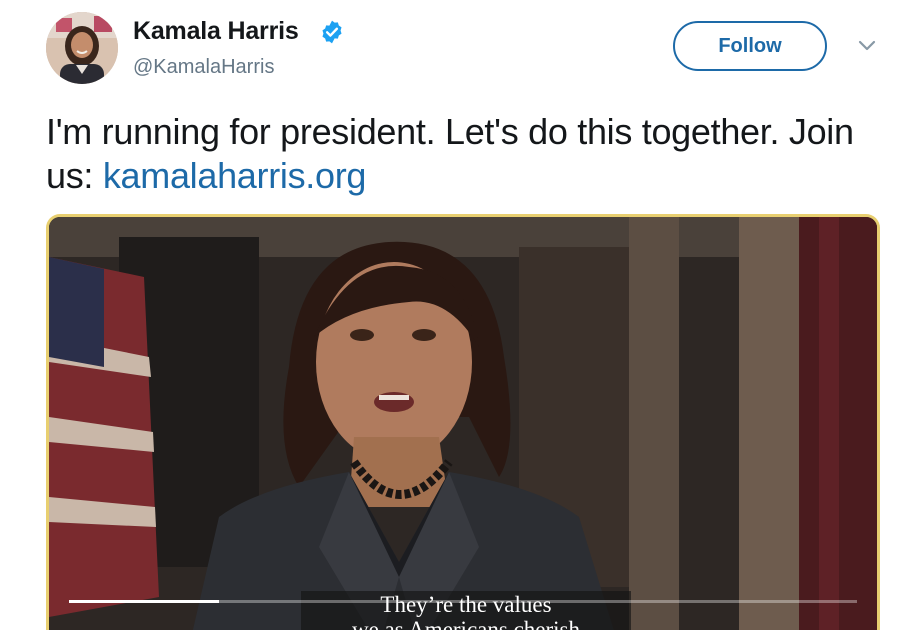 Image resolution: width=923 pixels, height=630 pixels. Describe the element at coordinates (867, 46) in the screenshot. I see `chevron-down-icon` at that location.